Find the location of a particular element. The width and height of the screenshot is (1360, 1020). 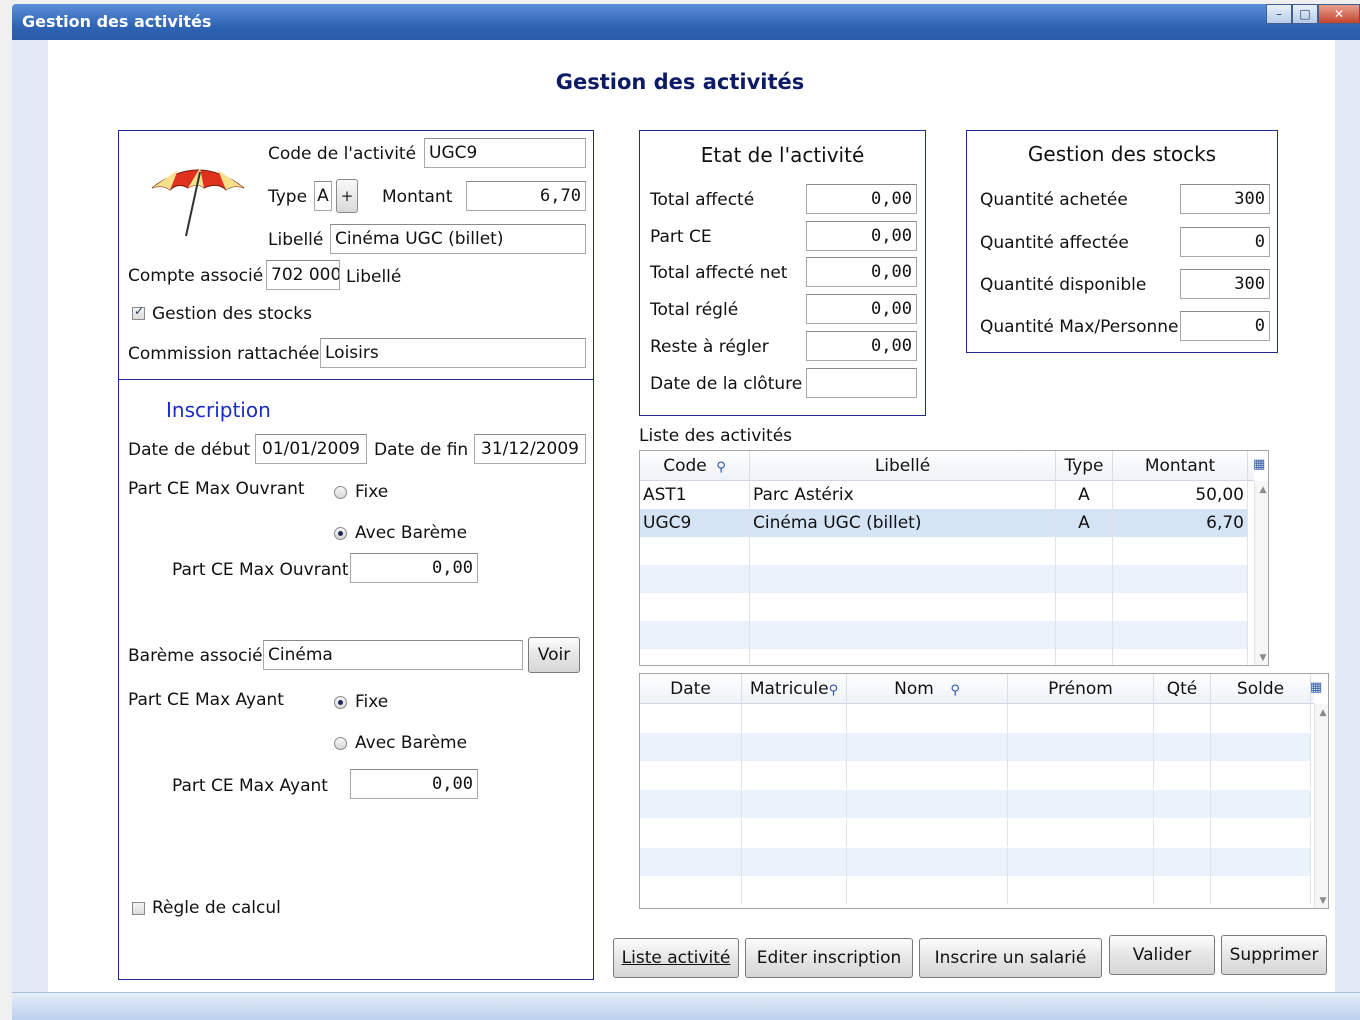

stocks-title: Gestion des stocks is located at coordinates (1122, 154).